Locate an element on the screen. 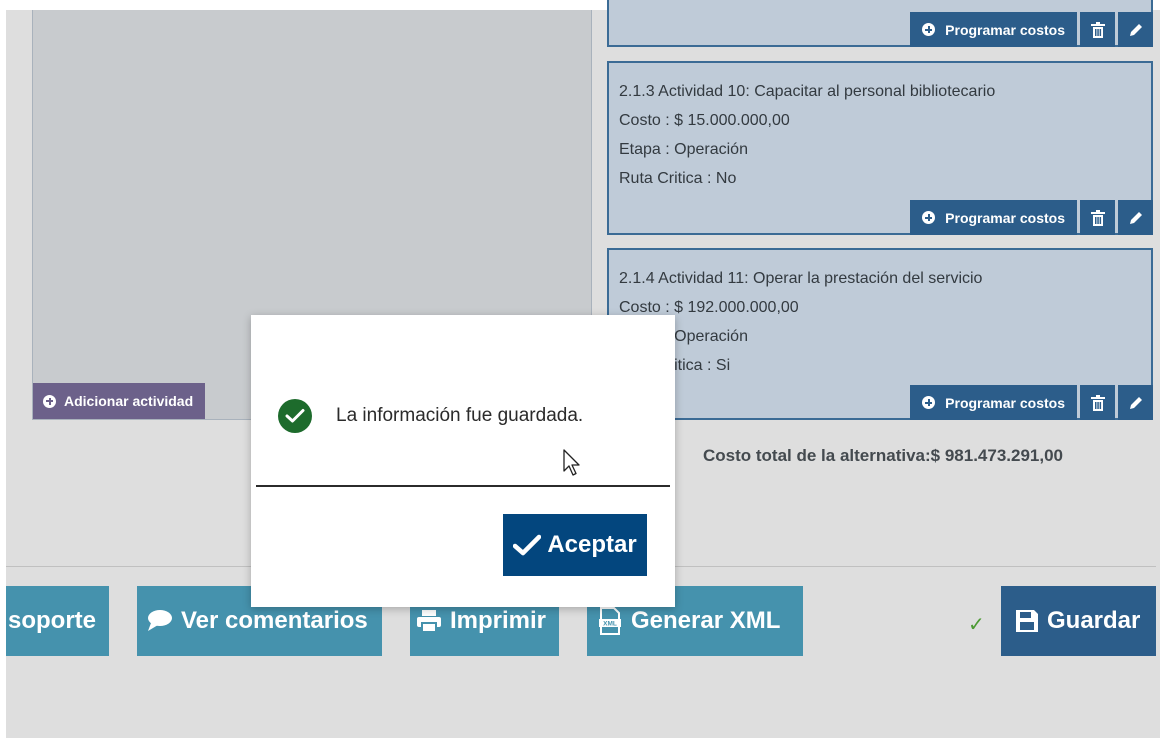 This screenshot has width=1170, height=738. add-activity-button: Adicionar actividad is located at coordinates (119, 401).